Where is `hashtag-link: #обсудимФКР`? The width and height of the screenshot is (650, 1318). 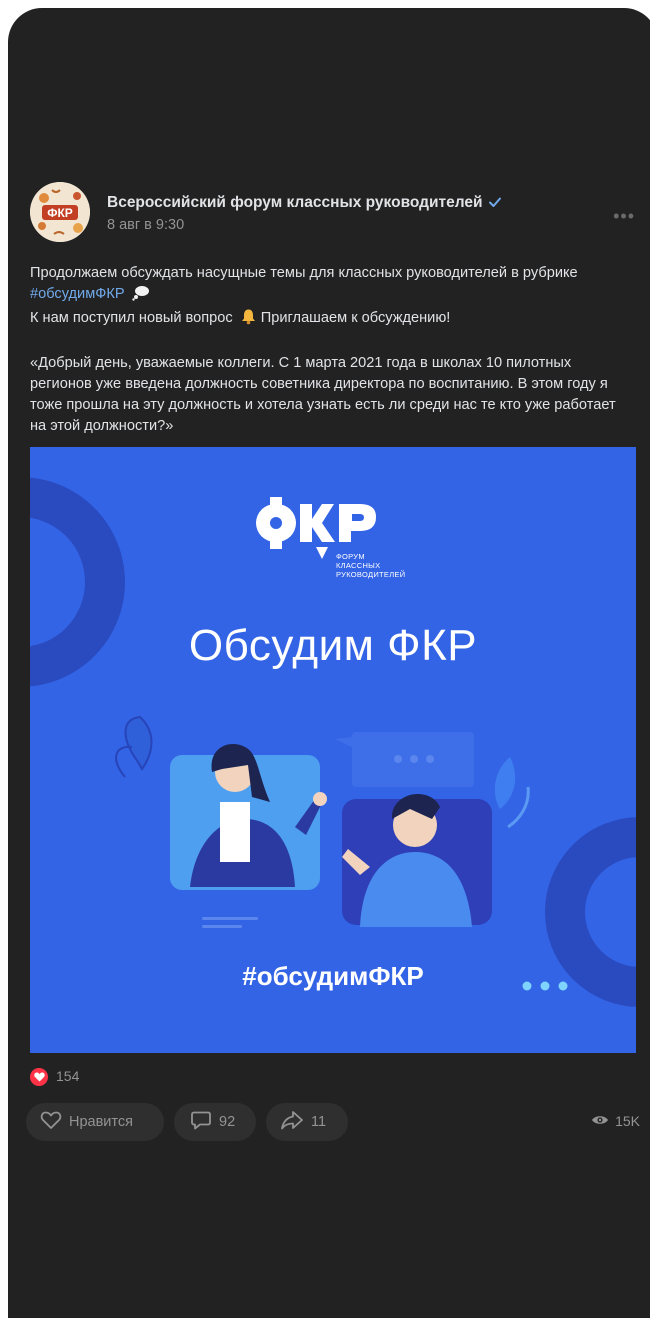
hashtag-link: #обсудимФКР is located at coordinates (77, 294).